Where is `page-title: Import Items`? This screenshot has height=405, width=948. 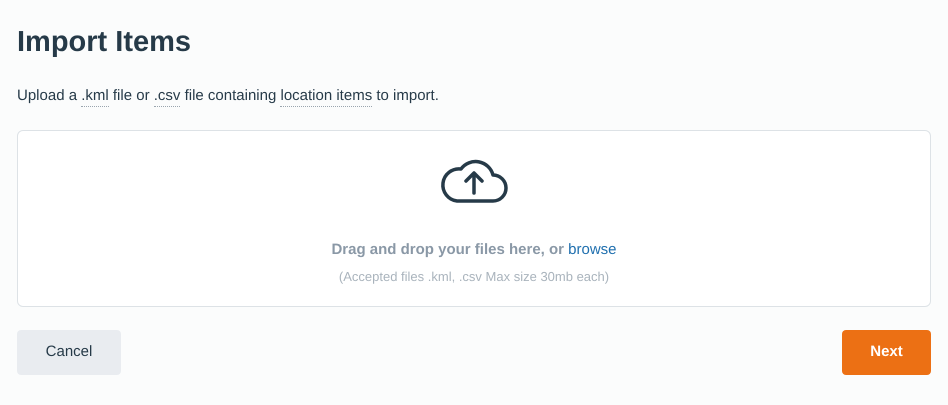 page-title: Import Items is located at coordinates (104, 42).